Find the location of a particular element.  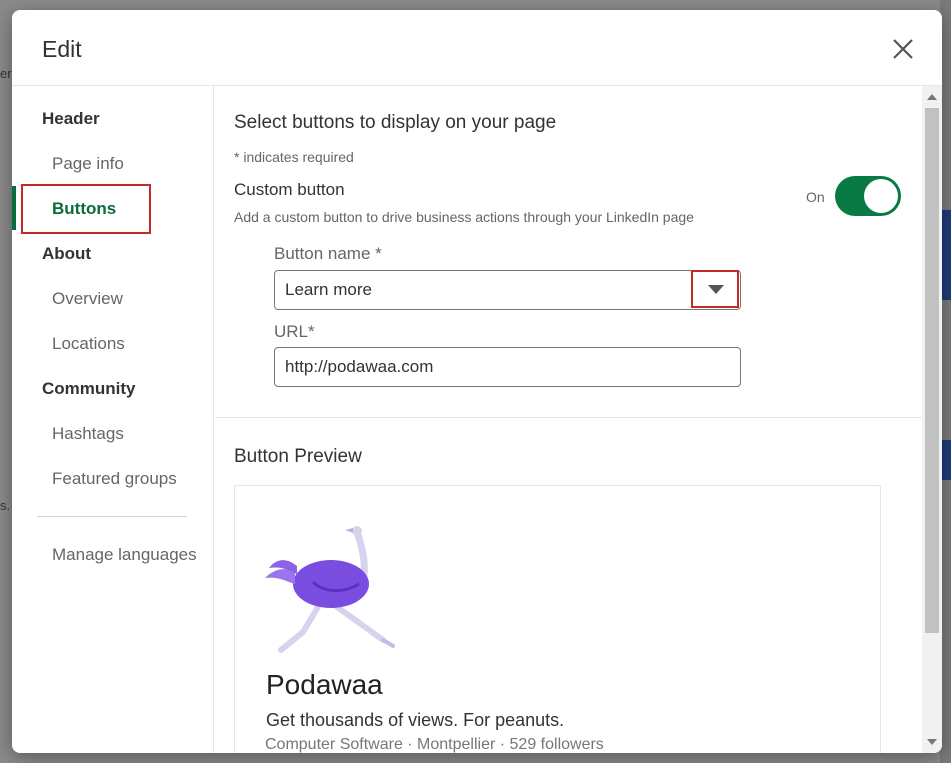

nav-section-community: Community is located at coordinates (89, 389).